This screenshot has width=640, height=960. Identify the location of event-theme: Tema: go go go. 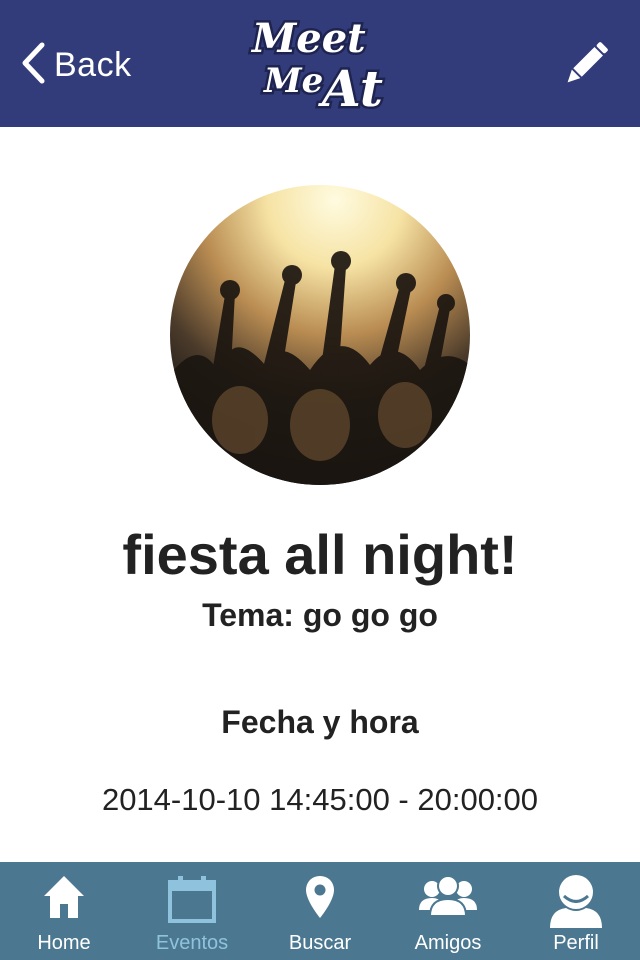
(320, 615).